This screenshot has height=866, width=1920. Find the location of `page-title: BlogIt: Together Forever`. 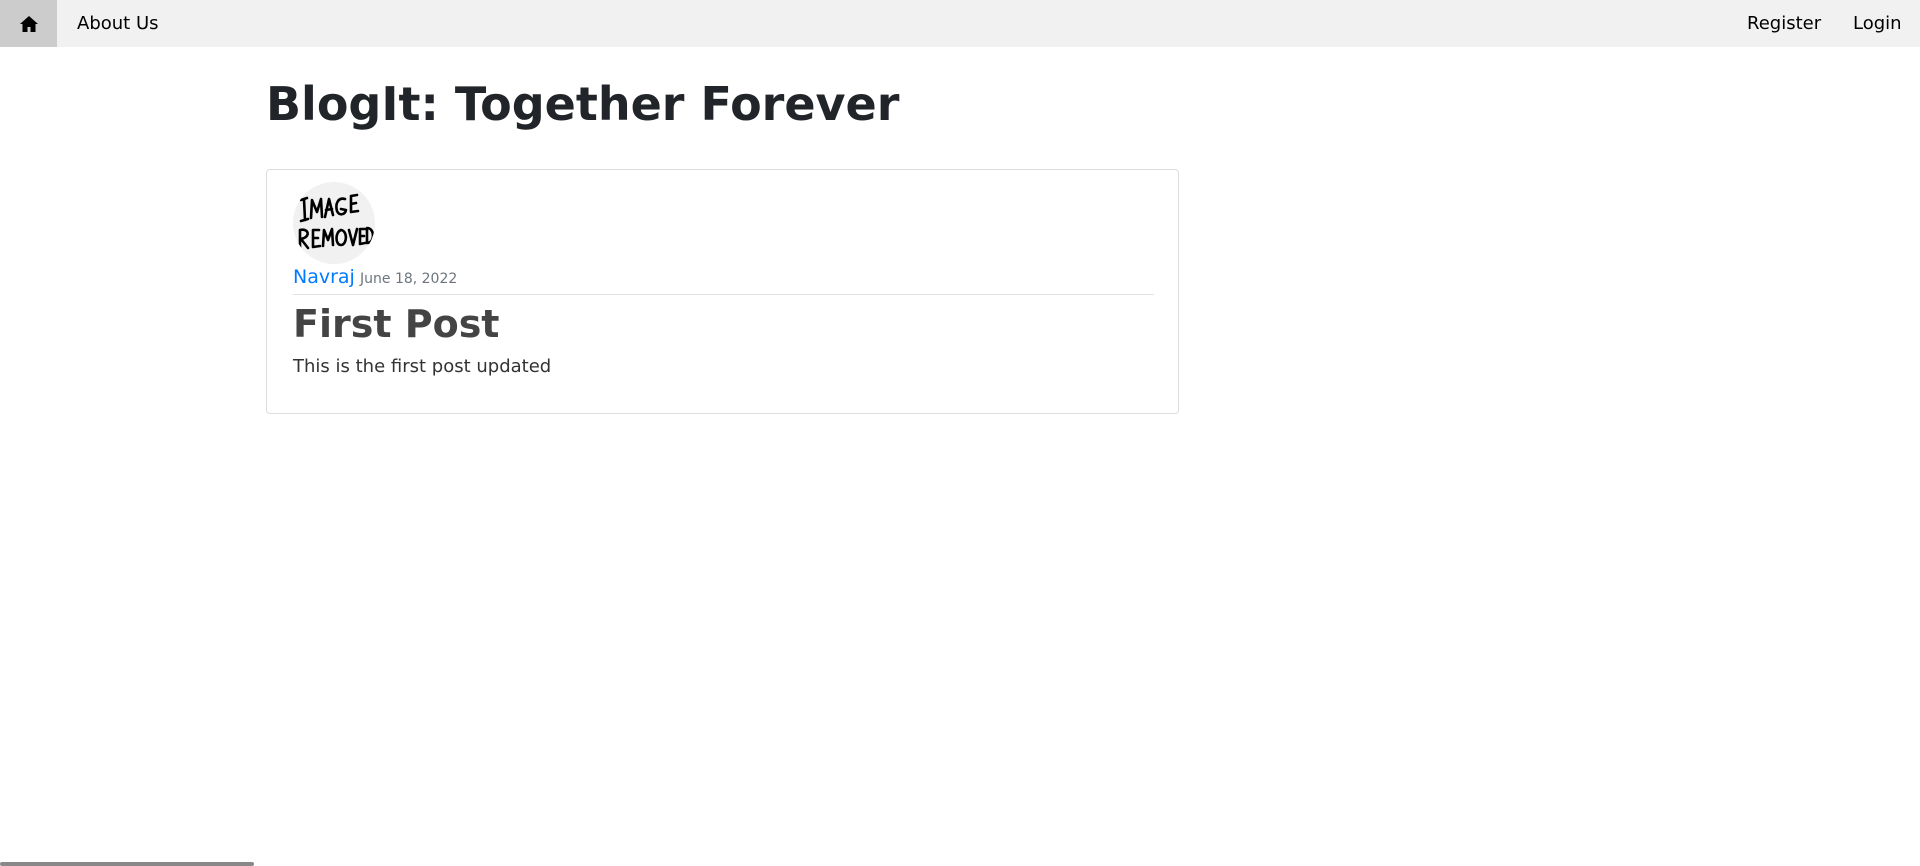

page-title: BlogIt: Together Forever is located at coordinates (583, 104).